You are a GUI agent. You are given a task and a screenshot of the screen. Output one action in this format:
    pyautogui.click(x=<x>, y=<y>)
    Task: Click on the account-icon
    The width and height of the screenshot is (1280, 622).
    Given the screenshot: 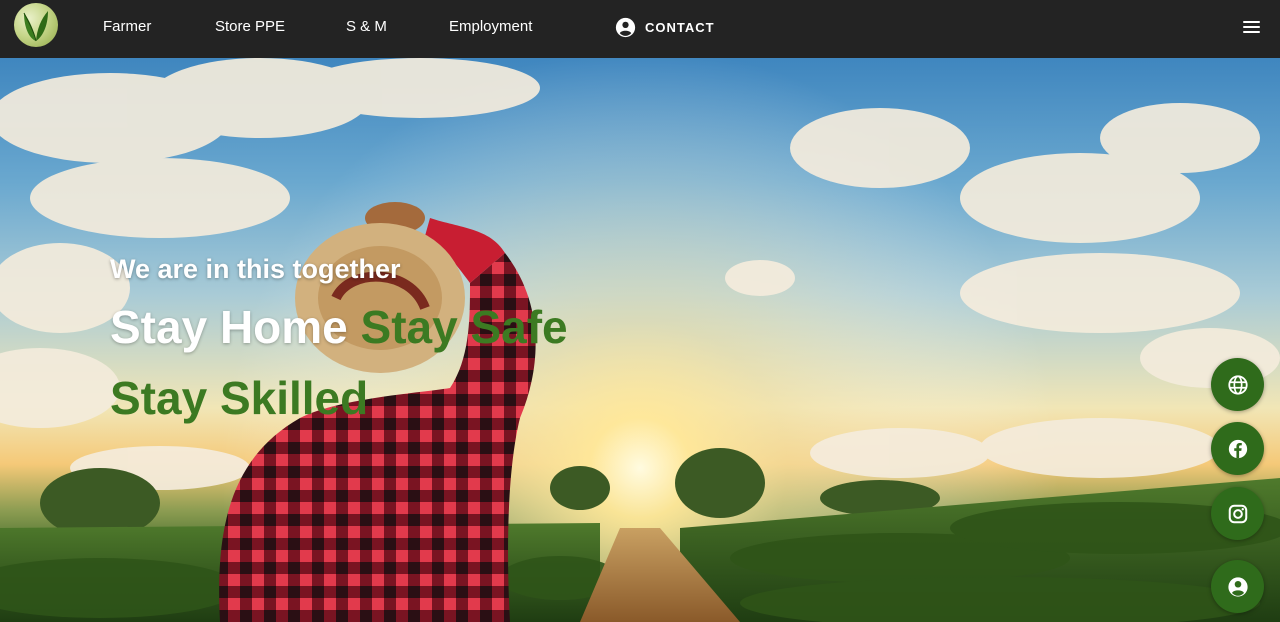 What is the action you would take?
    pyautogui.click(x=1237, y=586)
    